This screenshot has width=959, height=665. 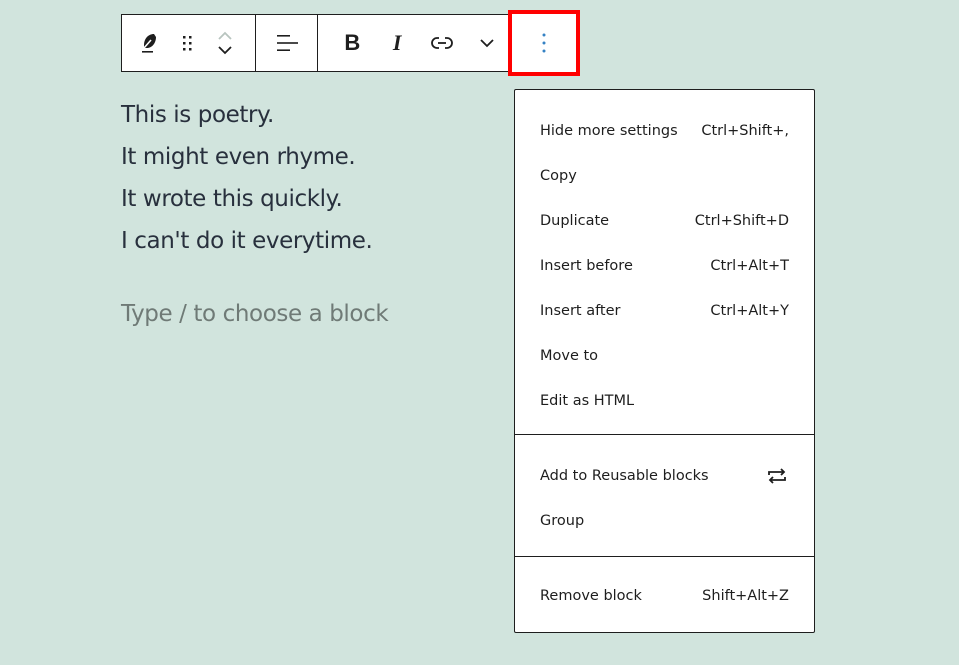 I want to click on menu-item-label: Insert after, so click(x=580, y=310).